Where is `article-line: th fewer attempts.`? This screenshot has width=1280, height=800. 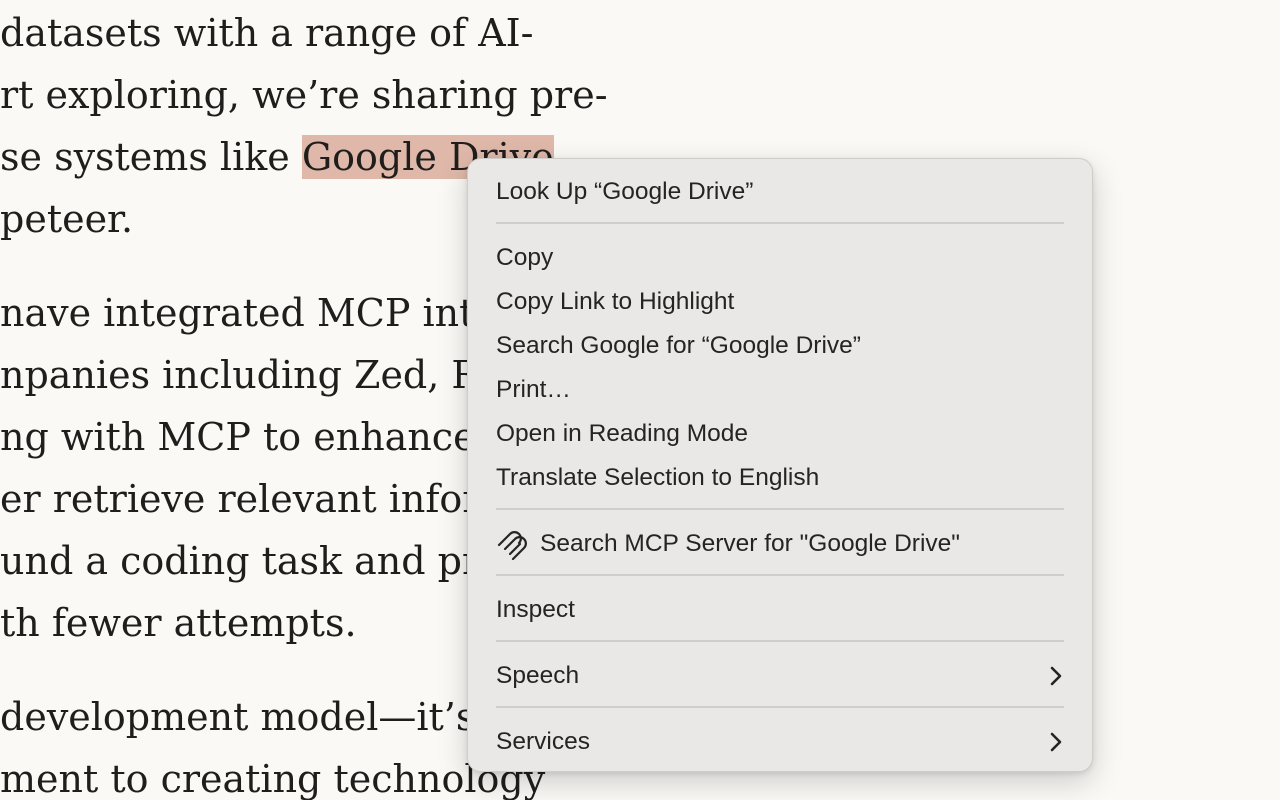
article-line: th fewer attempts. is located at coordinates (178, 623).